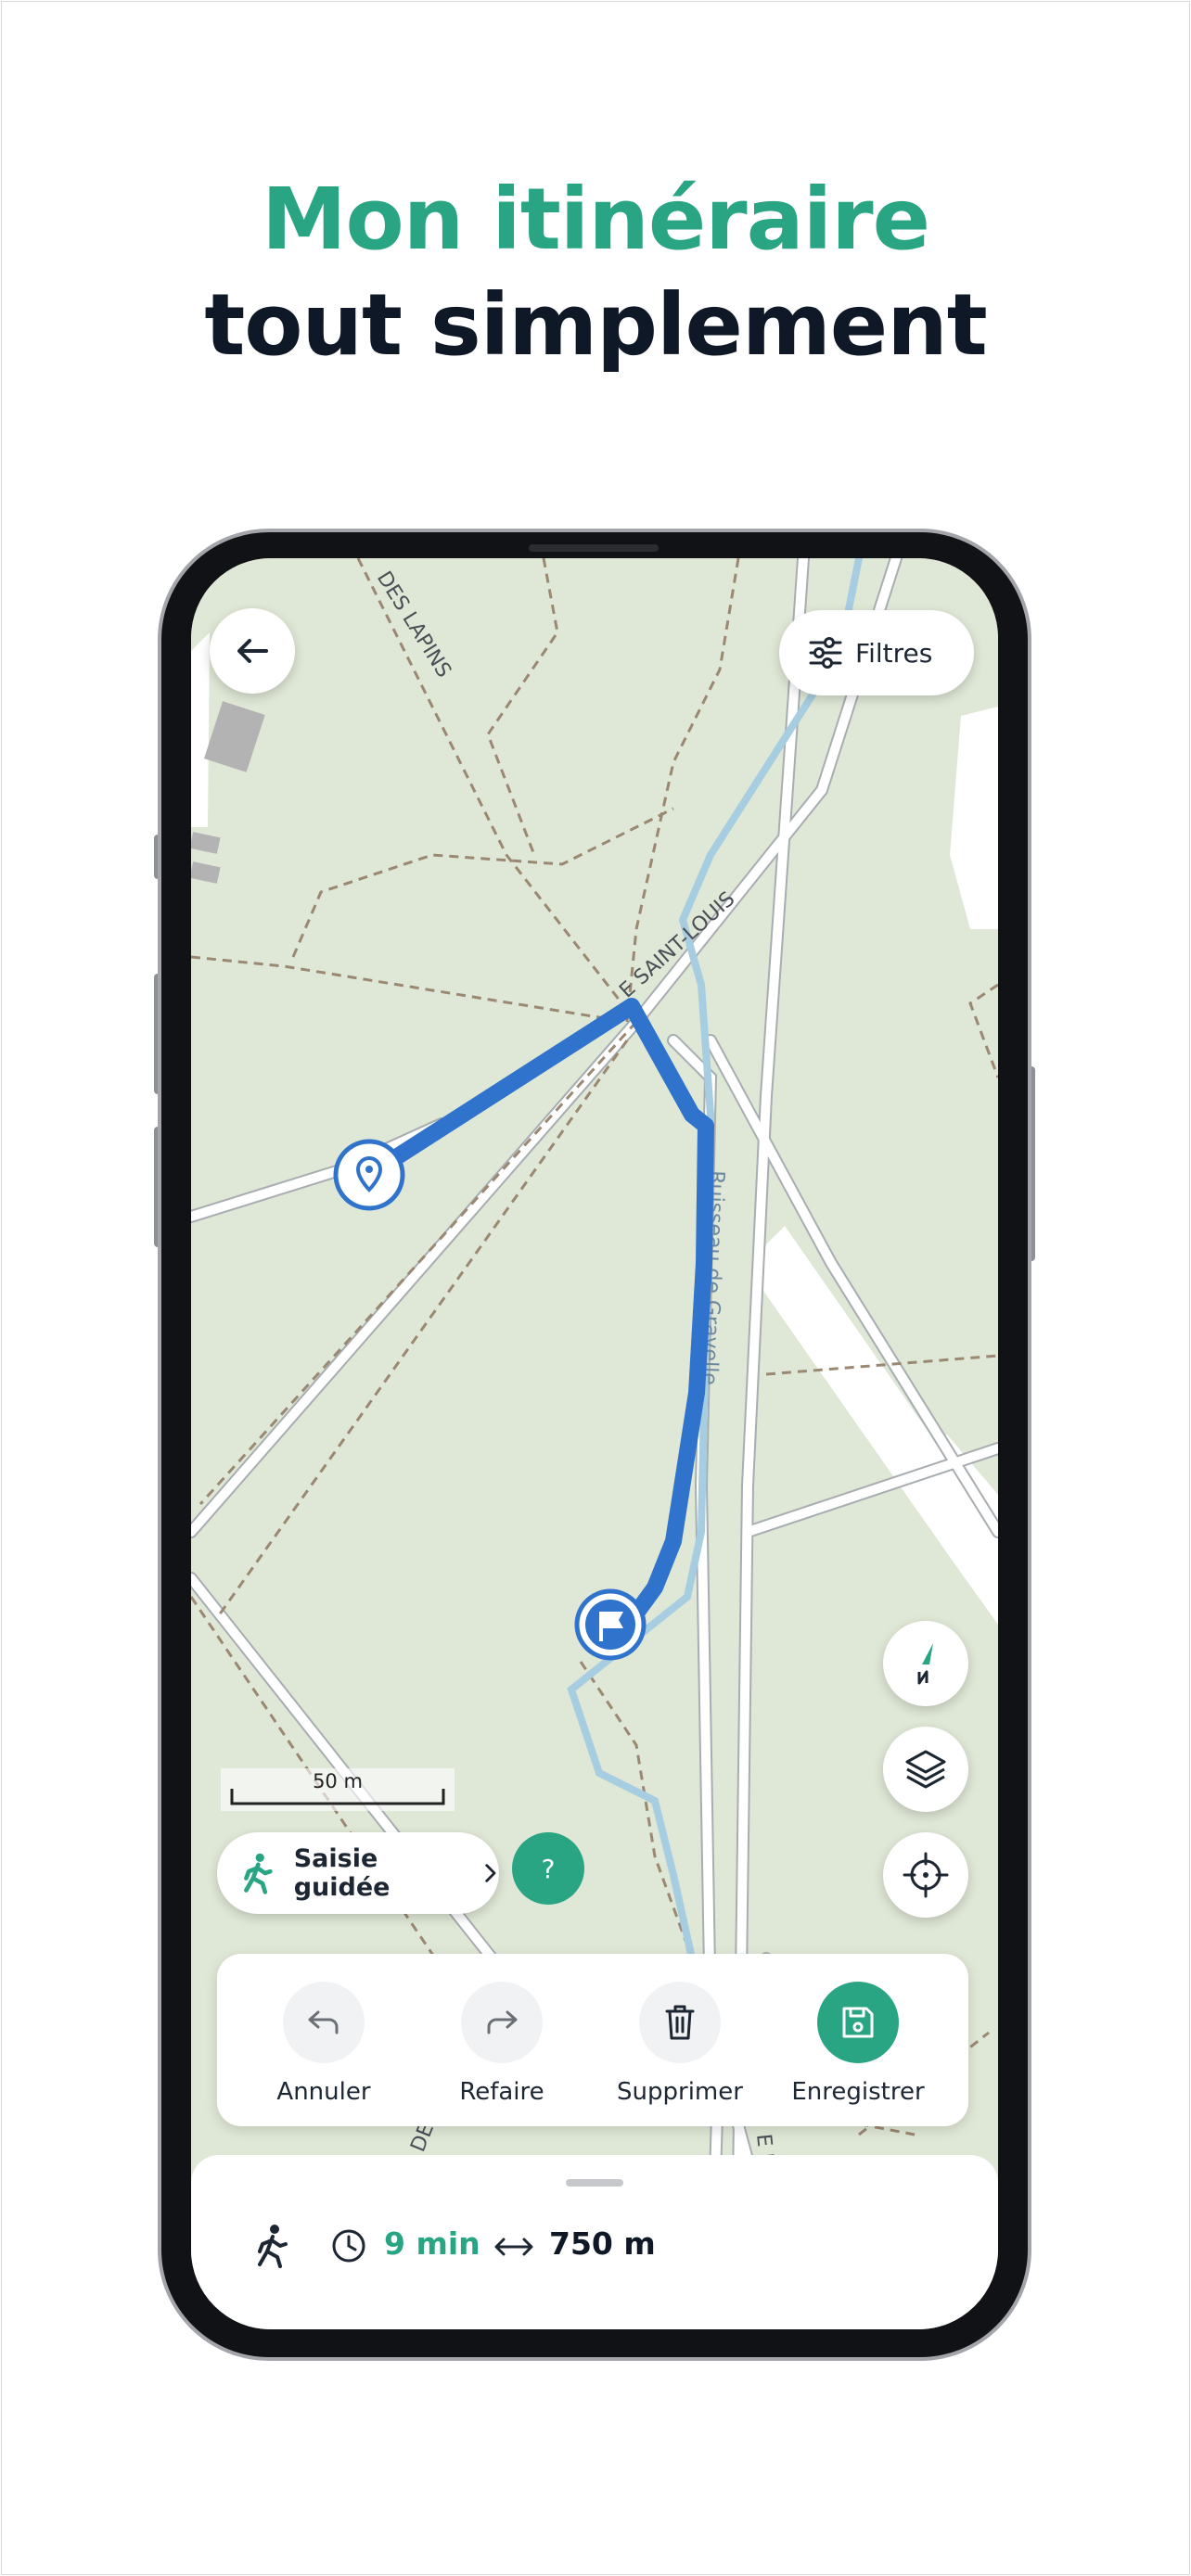 This screenshot has width=1191, height=2576. Describe the element at coordinates (596, 219) in the screenshot. I see `headline-line-1: Mon itinéraire` at that location.